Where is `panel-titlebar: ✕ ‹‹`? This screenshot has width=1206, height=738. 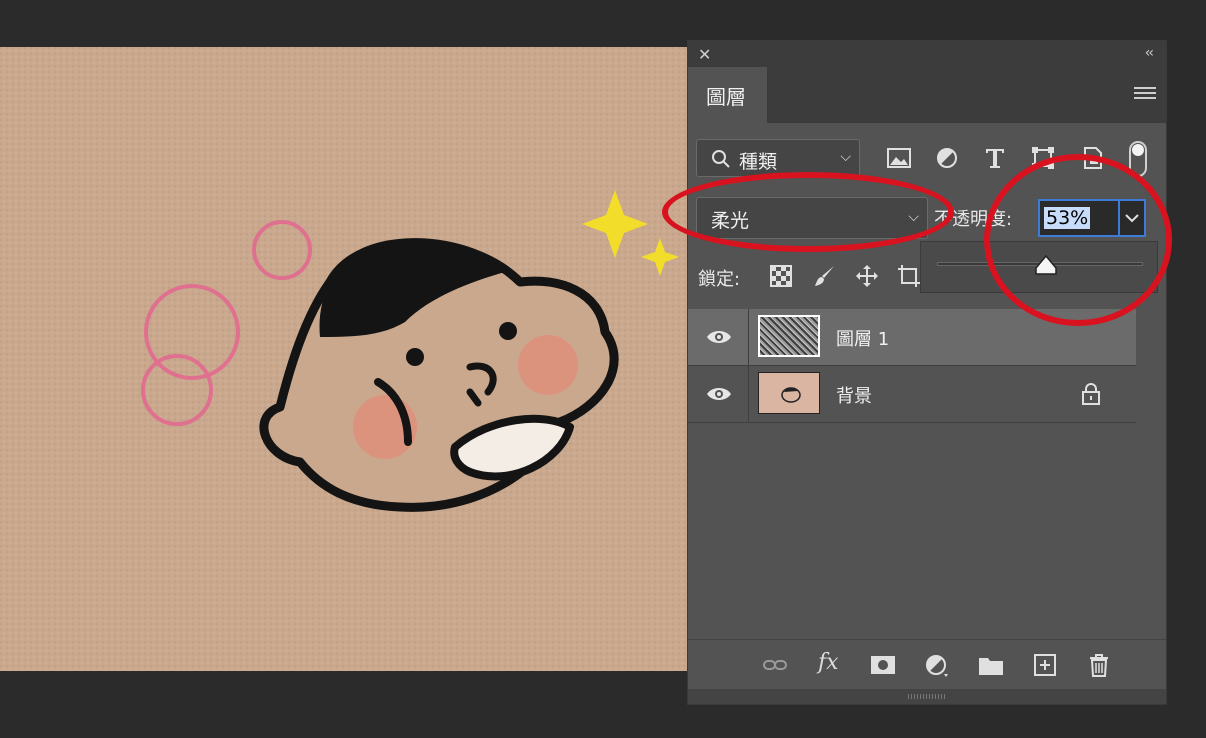
panel-titlebar: ✕ ‹‹ is located at coordinates (927, 54).